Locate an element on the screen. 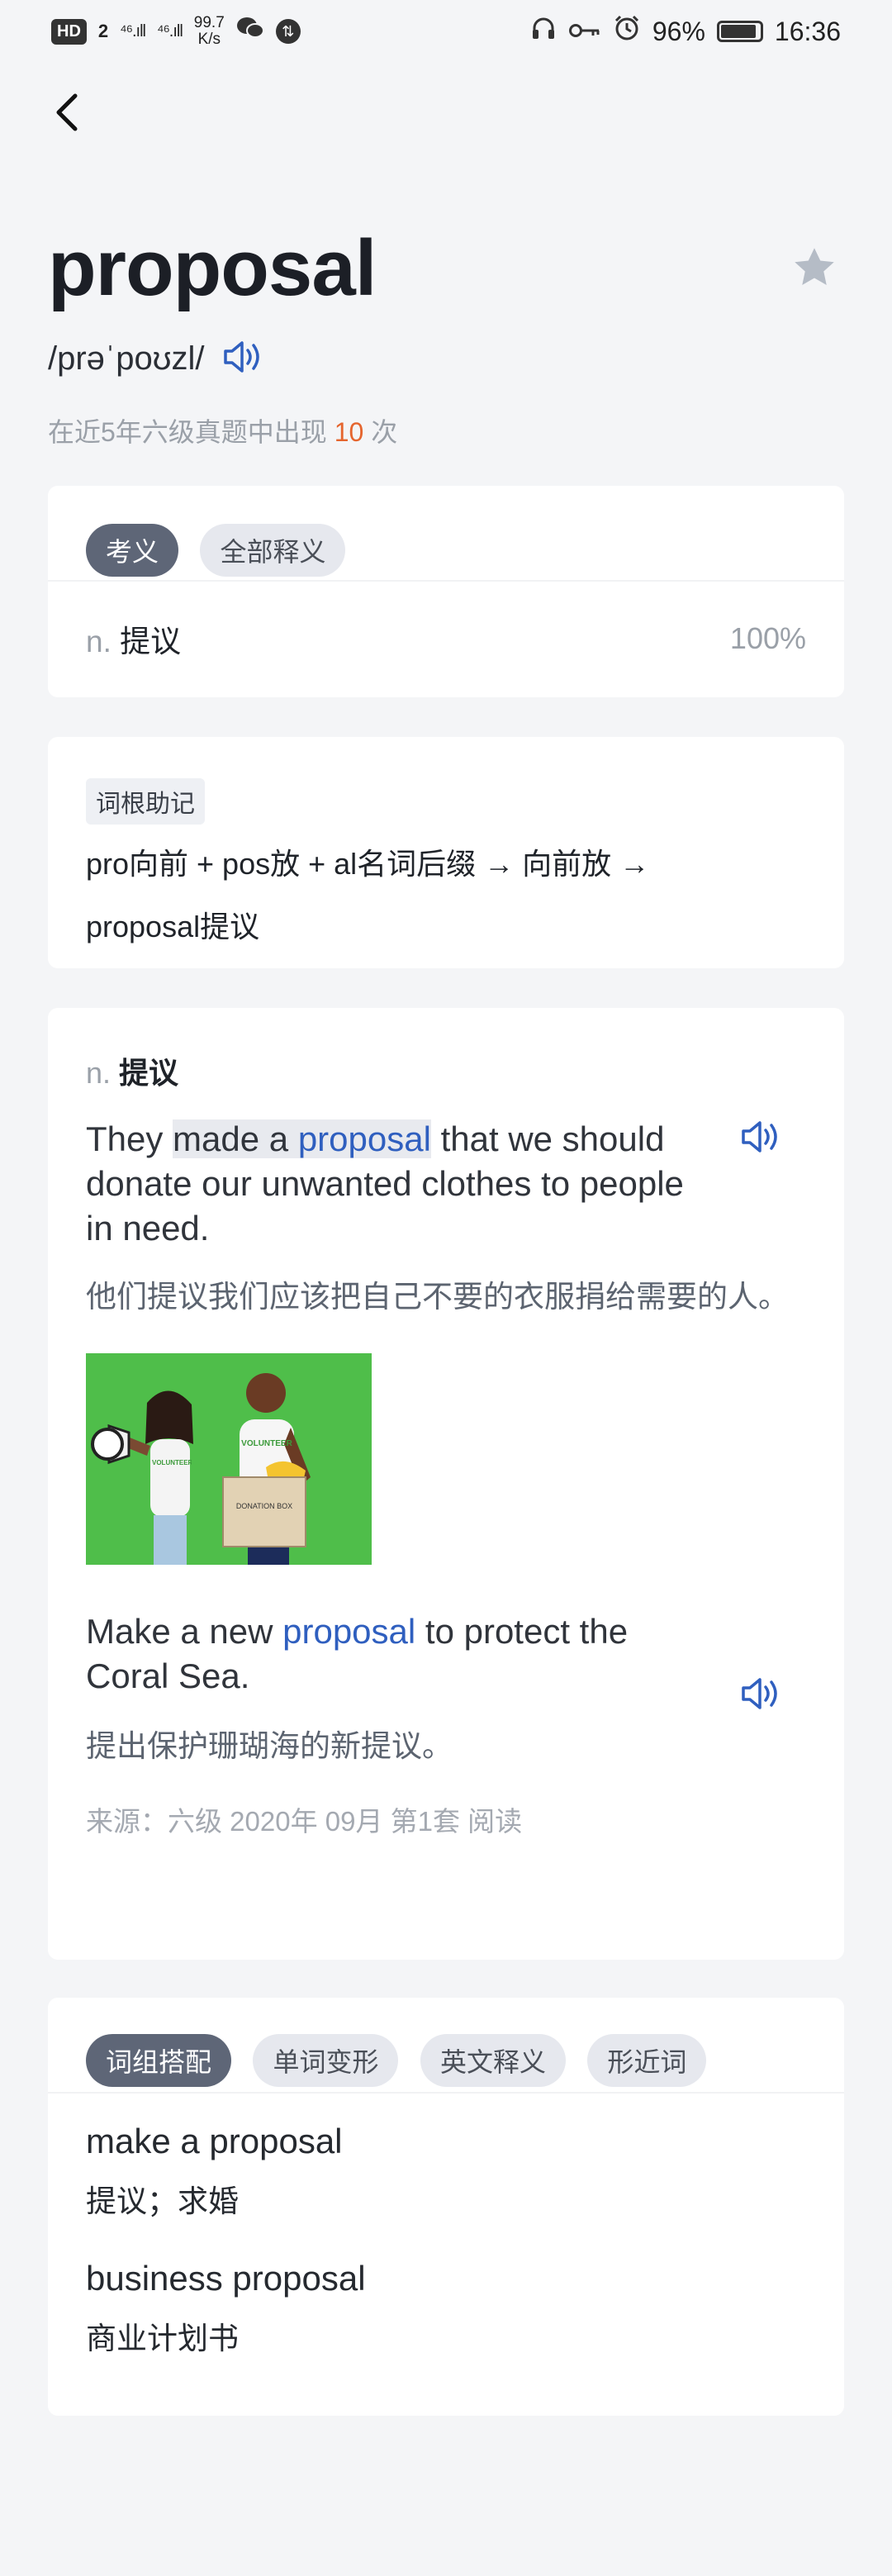  speed-value: 99.7 is located at coordinates (209, 22).